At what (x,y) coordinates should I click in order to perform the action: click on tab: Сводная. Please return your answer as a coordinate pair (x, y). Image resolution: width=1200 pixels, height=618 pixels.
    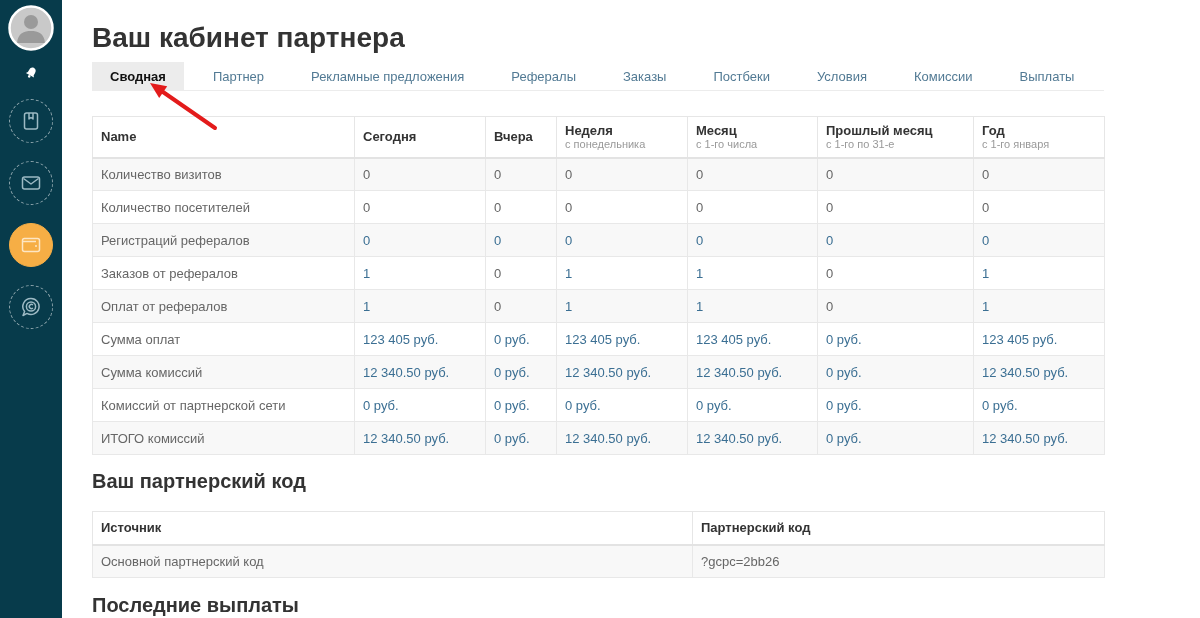
    Looking at the image, I should click on (138, 76).